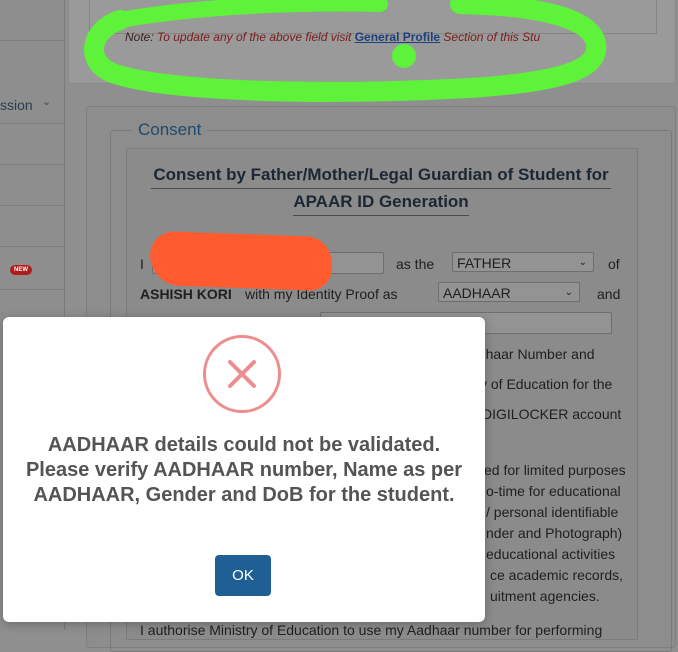 This screenshot has height=652, width=678. Describe the element at coordinates (477, 293) in the screenshot. I see `id-proof-select-value: AADHAAR` at that location.